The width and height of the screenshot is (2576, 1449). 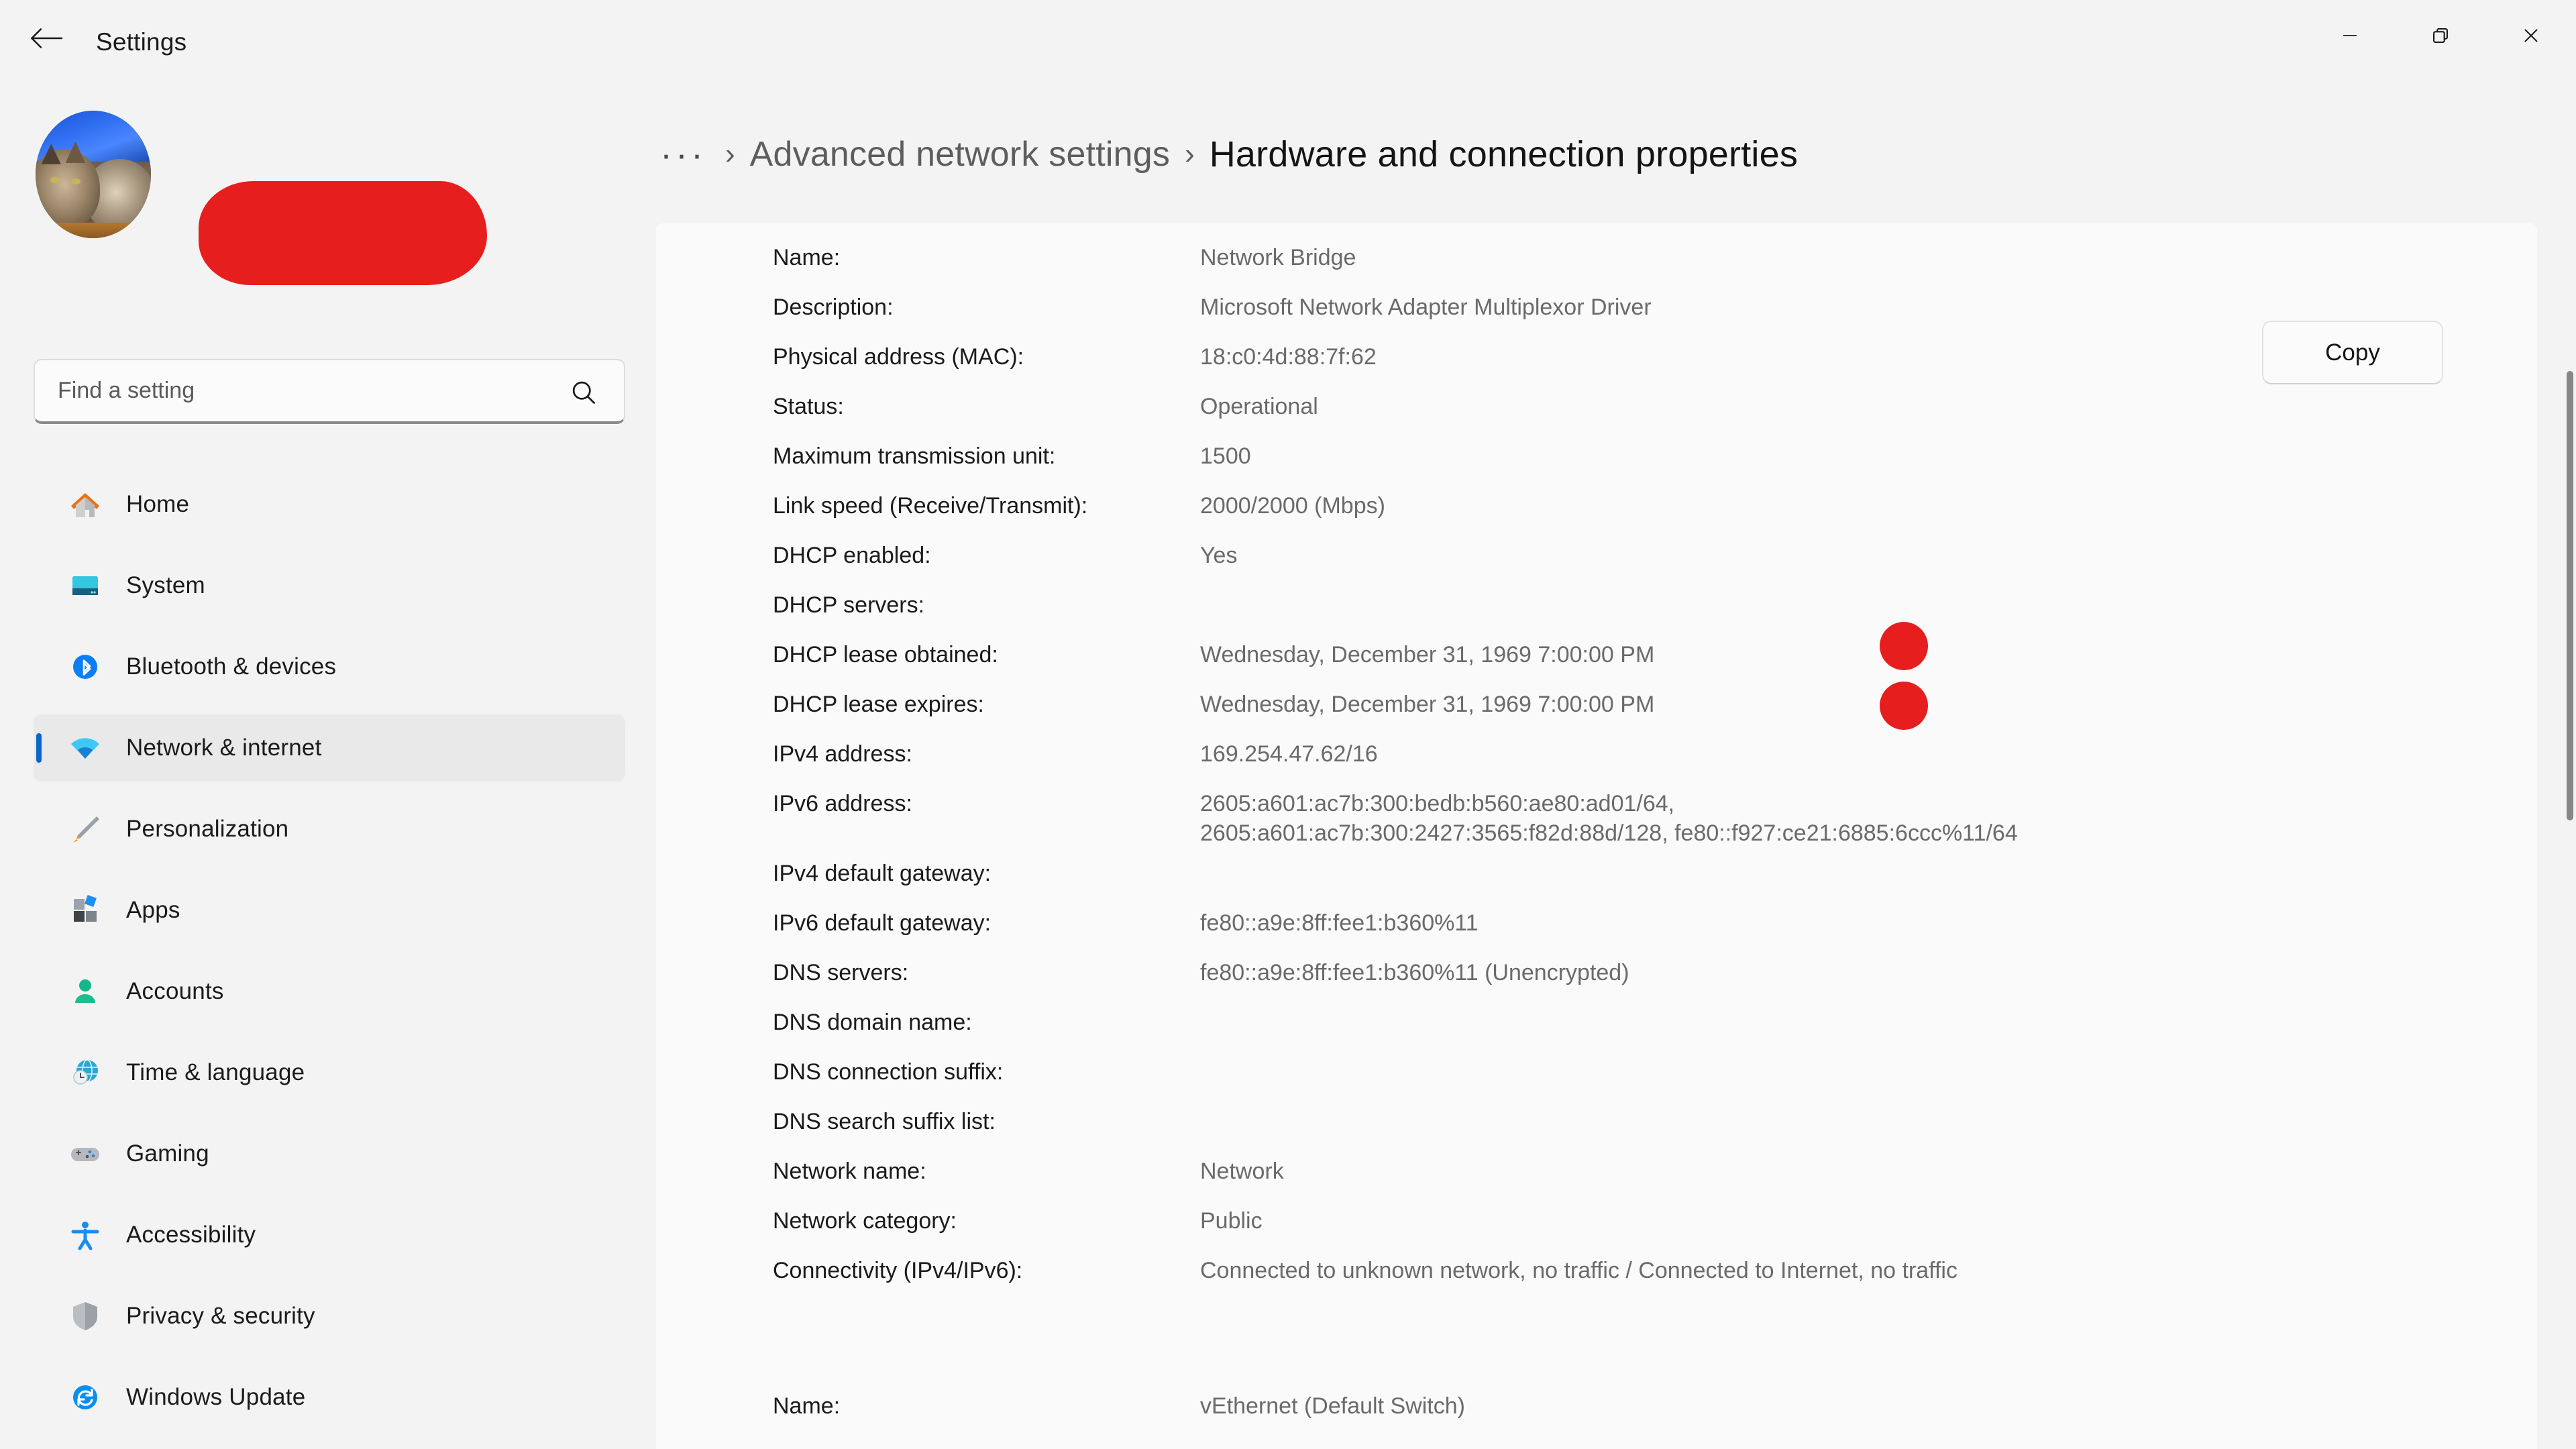 What do you see at coordinates (808, 406) in the screenshot?
I see `detail-label: Status:` at bounding box center [808, 406].